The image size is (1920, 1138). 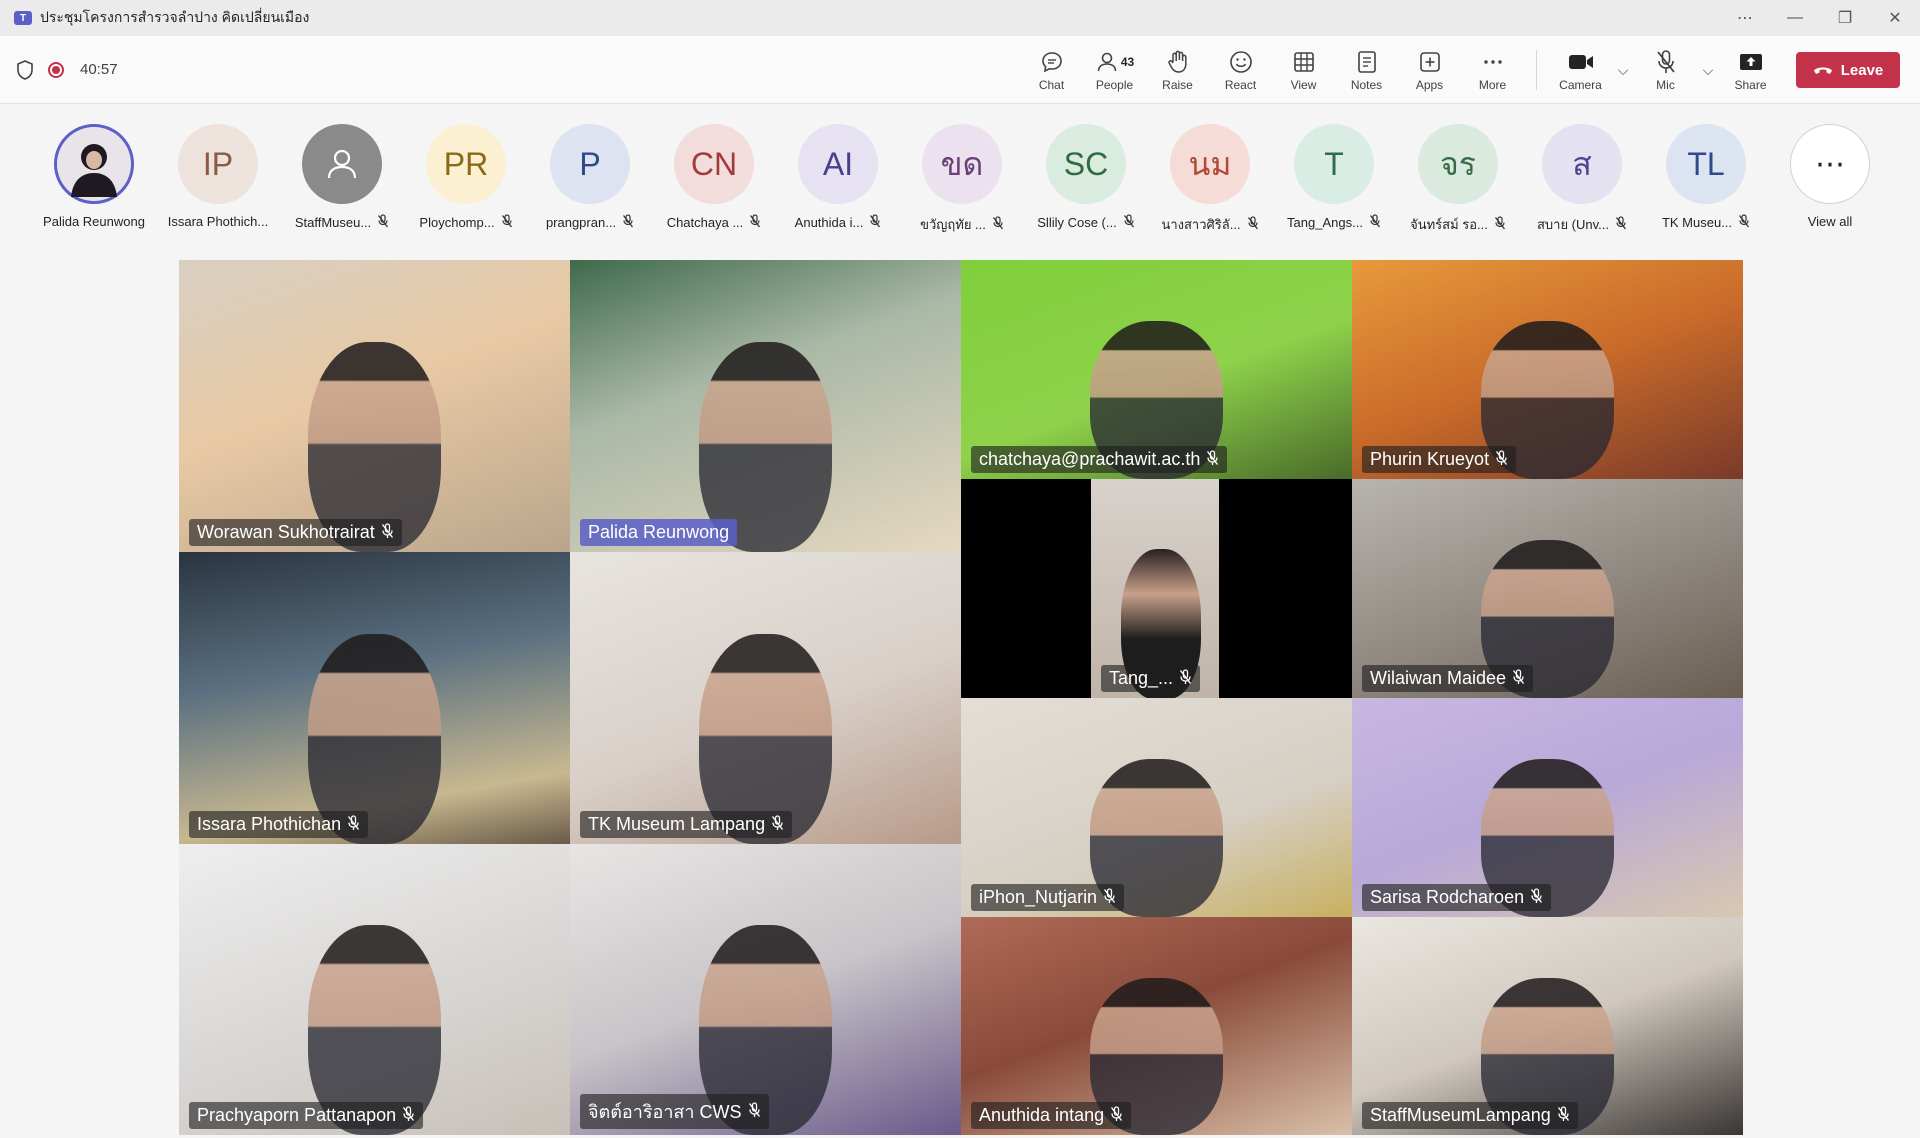 I want to click on apps-label: Apps, so click(x=1429, y=85).